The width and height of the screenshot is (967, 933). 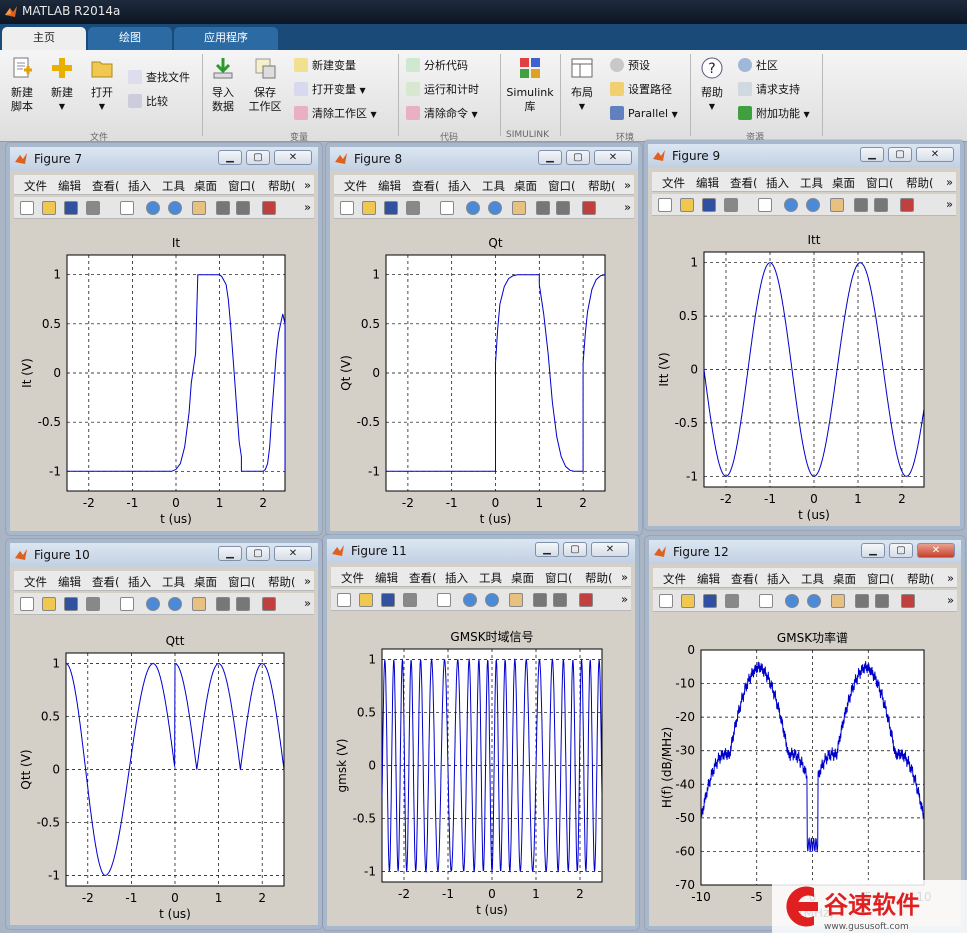 What do you see at coordinates (582, 85) in the screenshot?
I see `layout-button: 布局 ▼` at bounding box center [582, 85].